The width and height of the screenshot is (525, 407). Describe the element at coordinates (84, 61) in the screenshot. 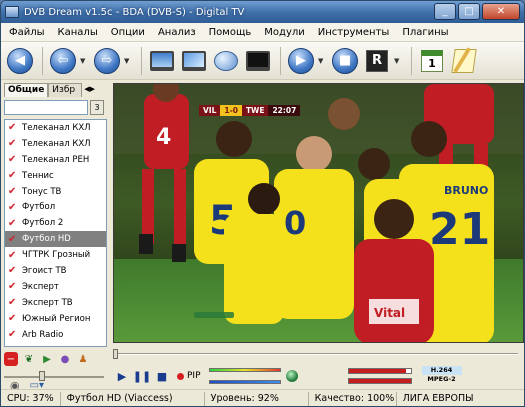

I see `prev-channel-dropdown-icon: ▼` at that location.